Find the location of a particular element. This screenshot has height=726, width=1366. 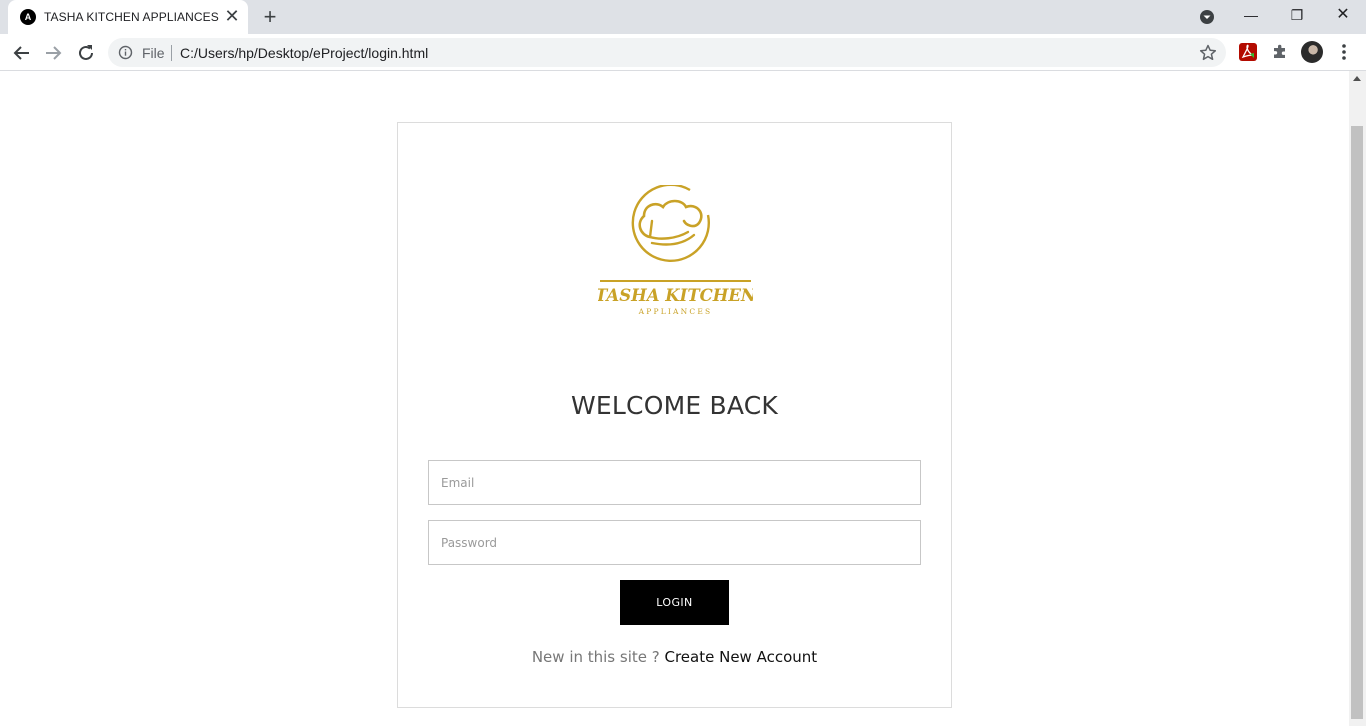

tab-close-icon: ✕ is located at coordinates (232, 16).